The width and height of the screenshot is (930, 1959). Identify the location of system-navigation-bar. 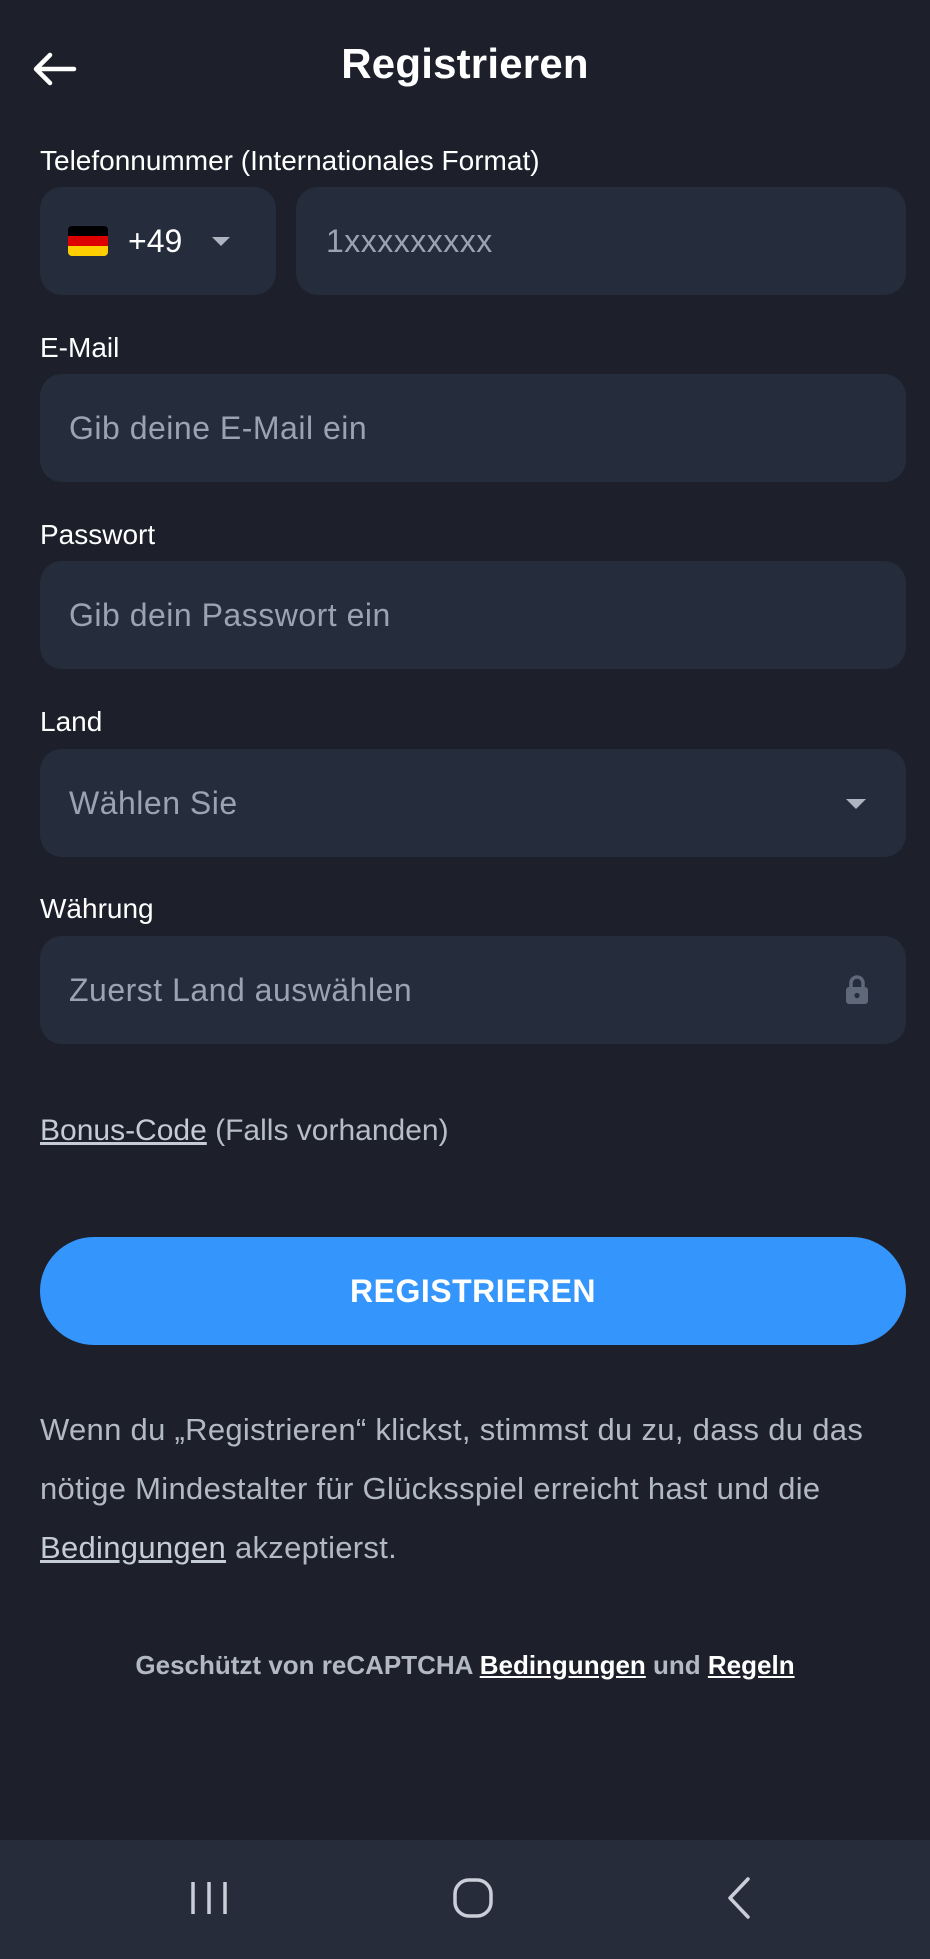
(465, 1899).